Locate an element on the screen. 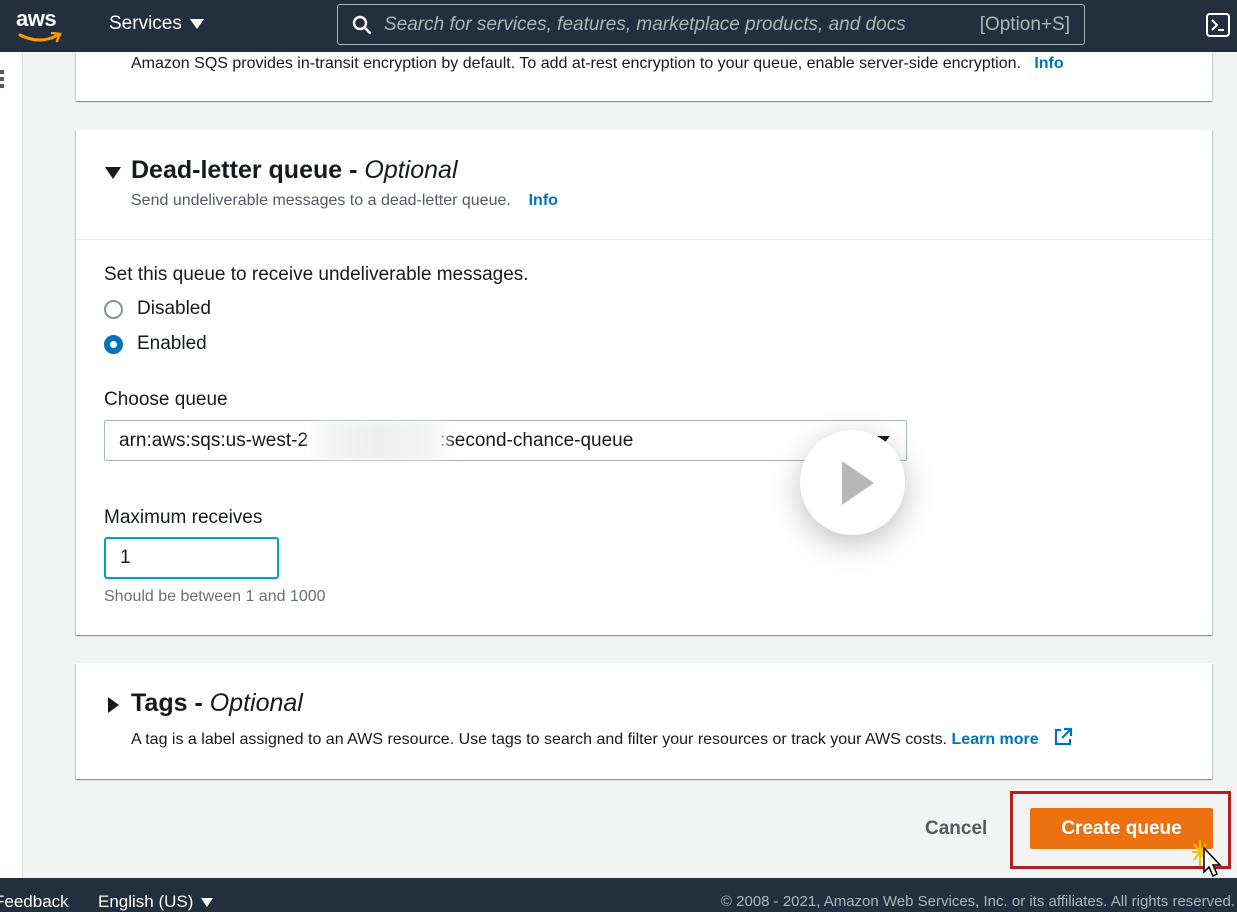 This screenshot has height=912, width=1237. queue-arn-prefix: arn:aws:sqs:us-west-2 is located at coordinates (214, 440).